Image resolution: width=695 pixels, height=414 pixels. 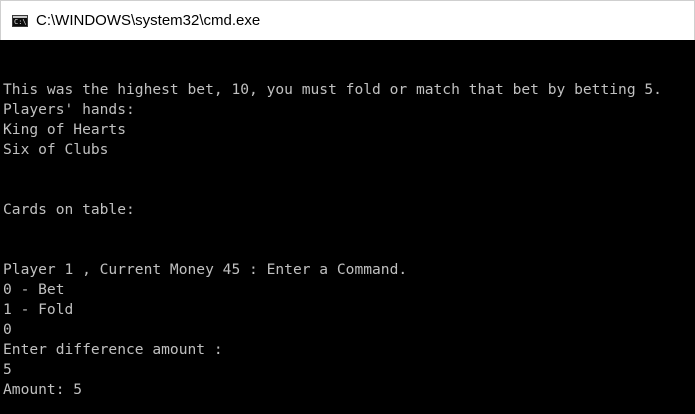 I want to click on console-line-amount-result: Amount: 5, so click(x=43, y=389).